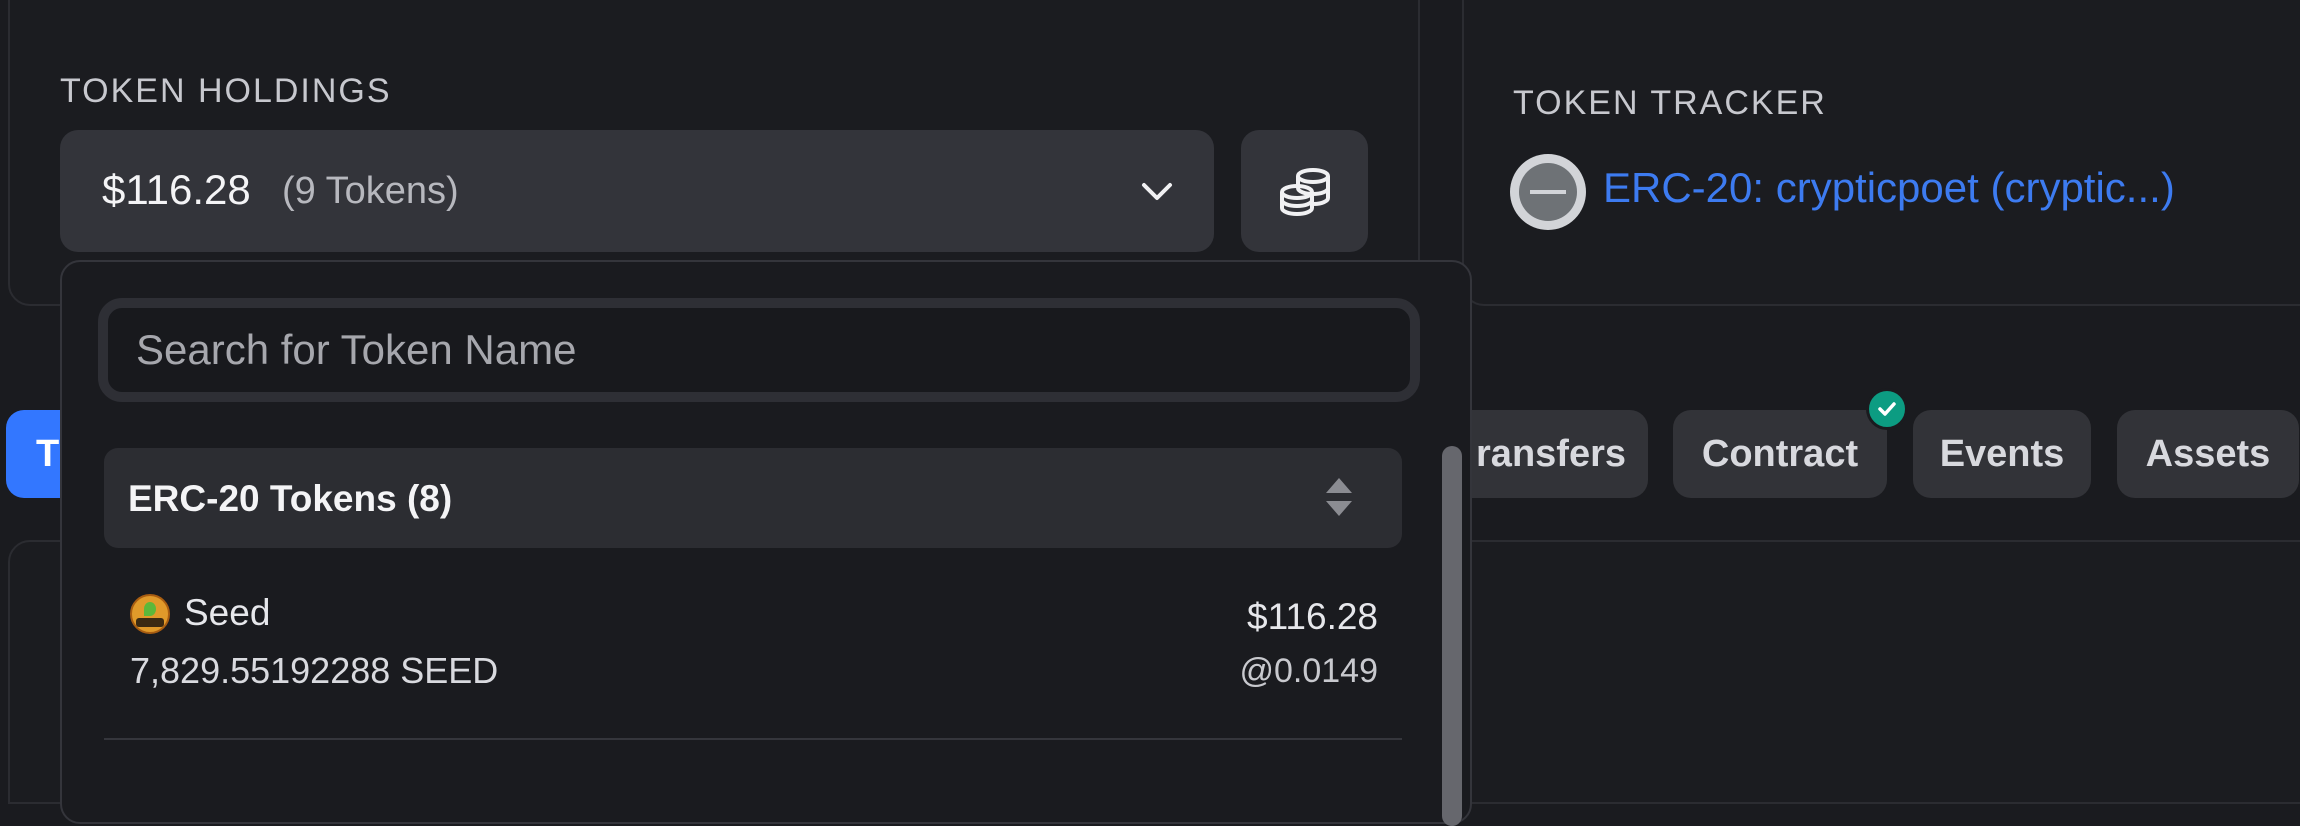 The image size is (2300, 826). Describe the element at coordinates (1452, 636) in the screenshot. I see `dropdown-scrollbar` at that location.